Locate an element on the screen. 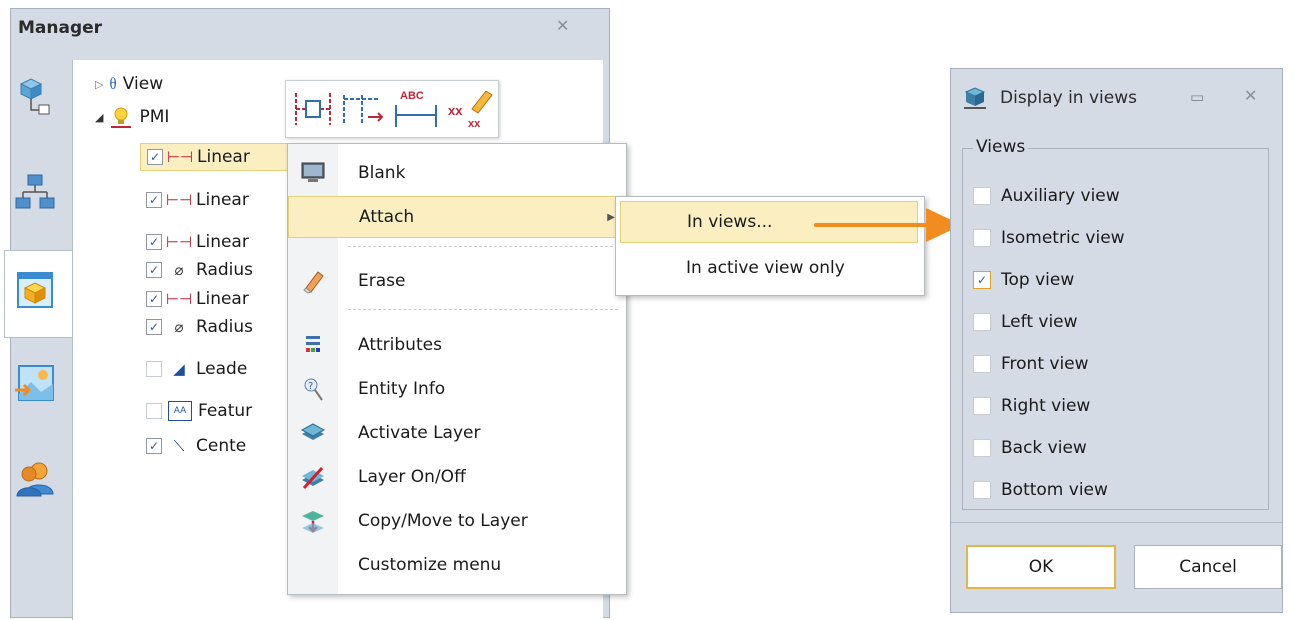  monitor-icon is located at coordinates (313, 172).